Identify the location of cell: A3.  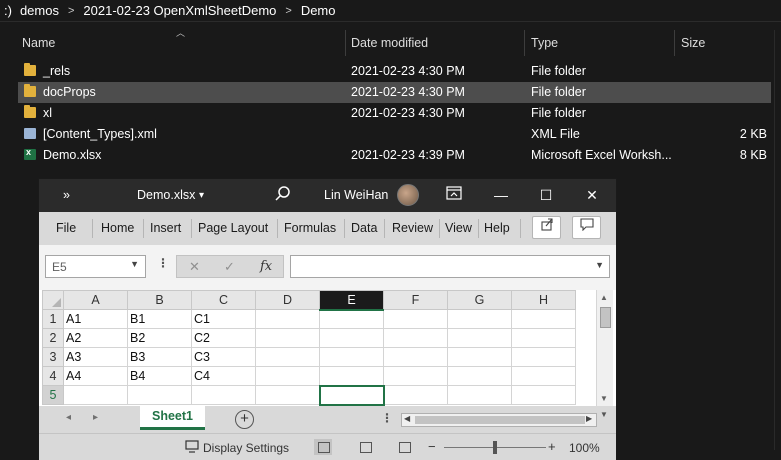
(95, 357).